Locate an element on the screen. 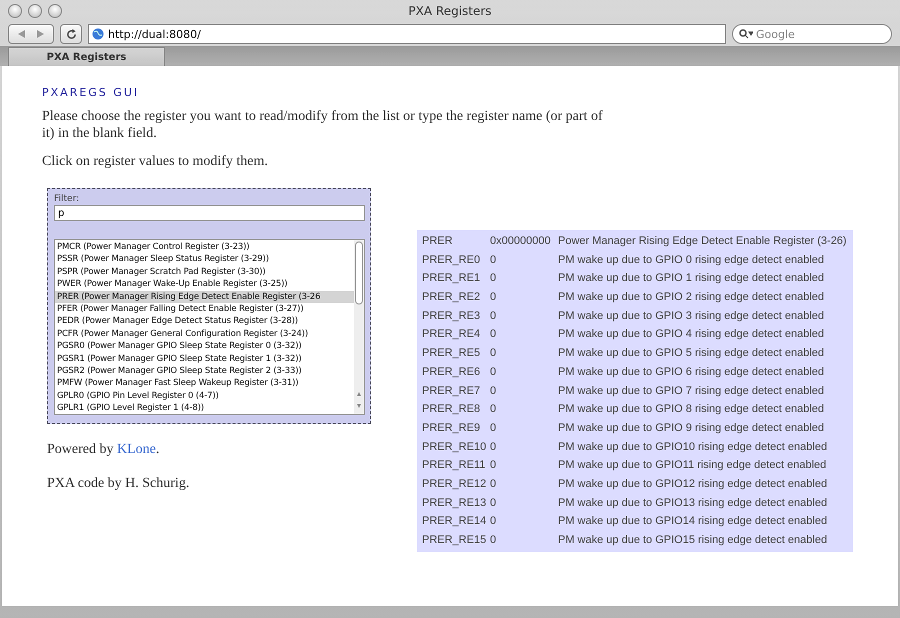 The image size is (900, 618). register-description: PM wake up due to GPIO 3 rising edge detect enabled is located at coordinates (691, 316).